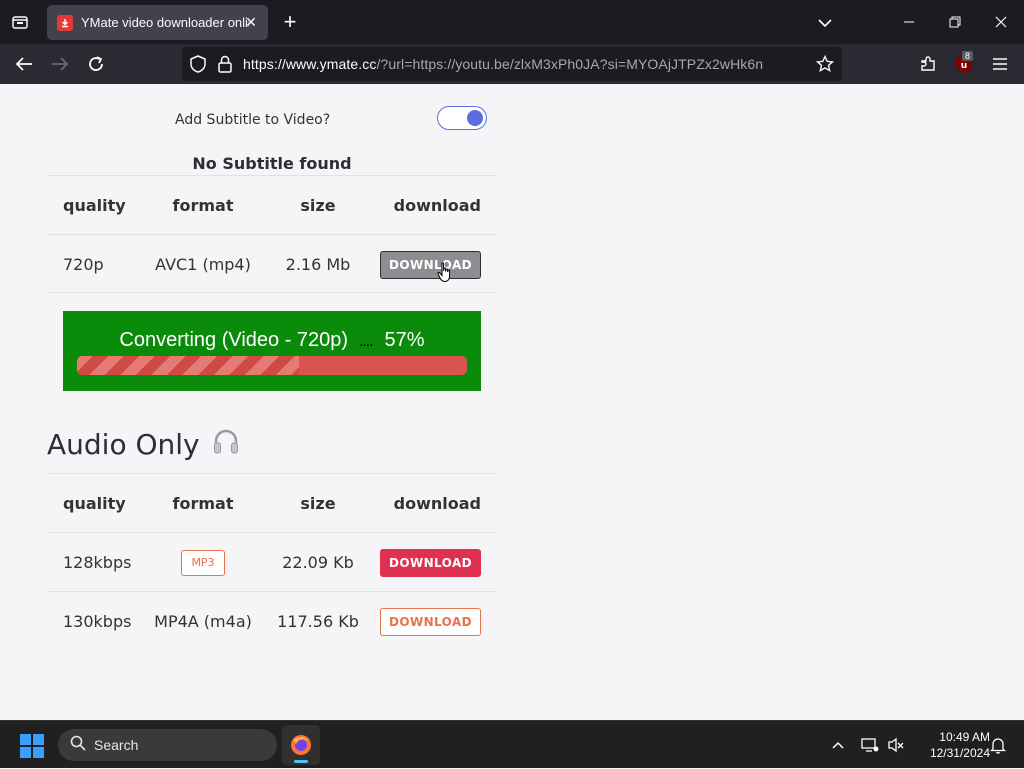 This screenshot has width=1024, height=769. I want to click on progress-percent: 57%, so click(404, 340).